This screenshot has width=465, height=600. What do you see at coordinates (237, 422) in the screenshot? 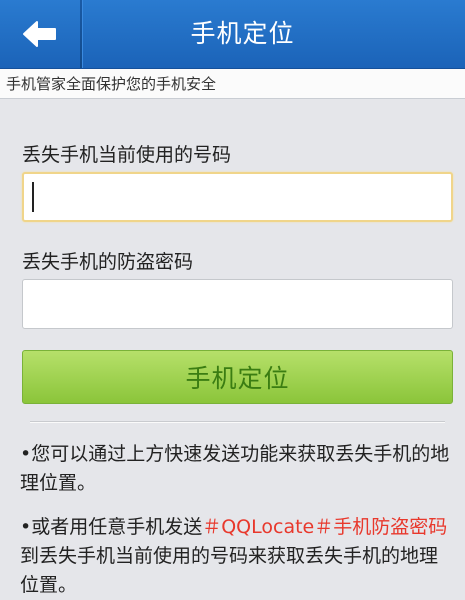
I see `divider` at bounding box center [237, 422].